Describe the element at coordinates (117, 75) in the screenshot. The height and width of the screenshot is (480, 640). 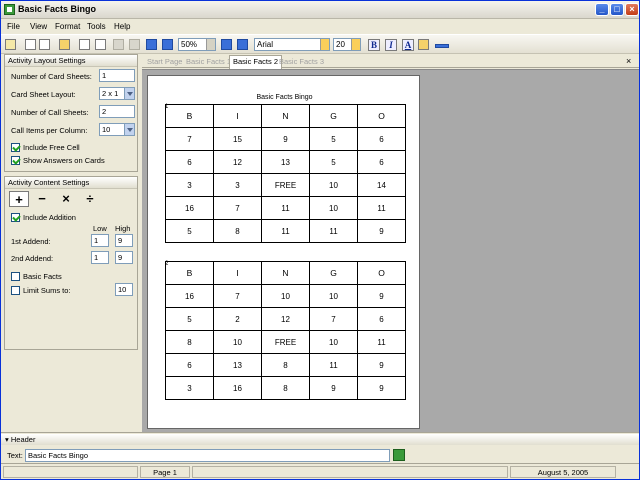
I see `num-card-sheets-input: 1` at that location.